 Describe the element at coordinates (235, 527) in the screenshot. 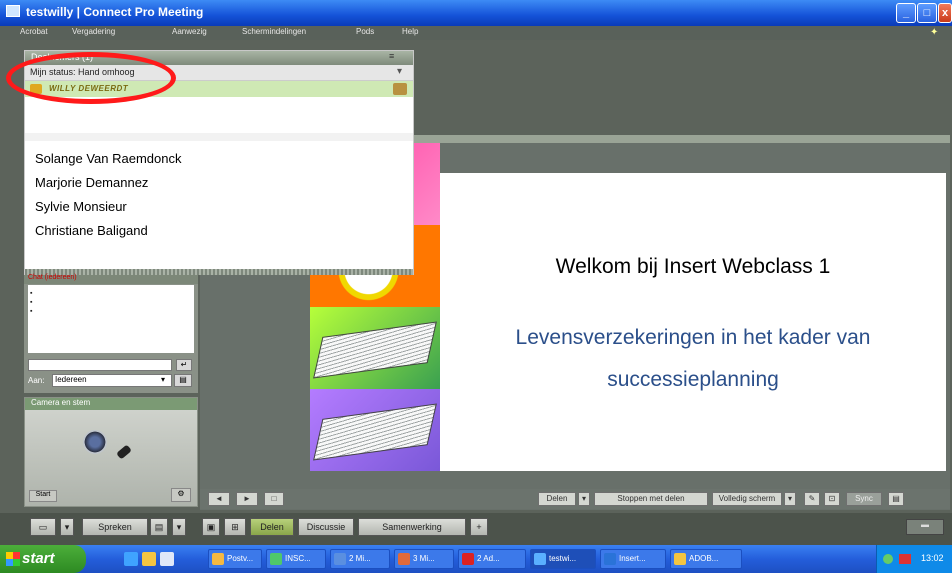

I see `grid-icon: ⊞` at that location.